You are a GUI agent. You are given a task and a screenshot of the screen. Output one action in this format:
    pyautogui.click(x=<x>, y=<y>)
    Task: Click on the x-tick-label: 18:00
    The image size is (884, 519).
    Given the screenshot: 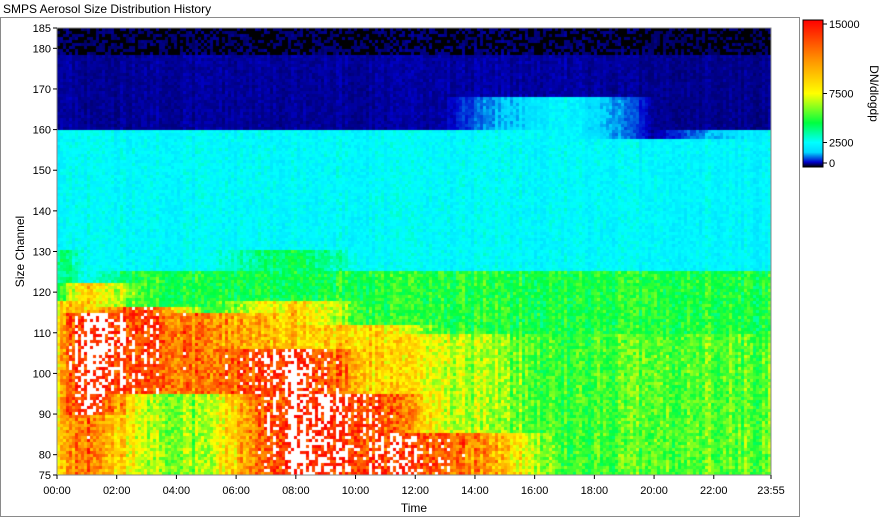 What is the action you would take?
    pyautogui.click(x=595, y=491)
    